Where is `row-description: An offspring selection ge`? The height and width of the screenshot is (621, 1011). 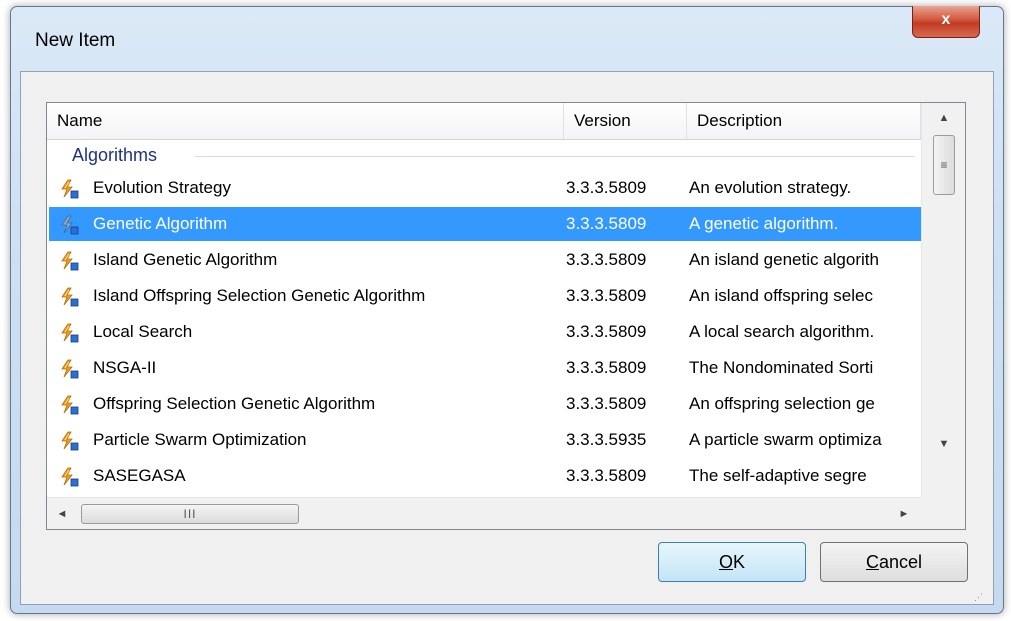
row-description: An offspring selection ge is located at coordinates (782, 403).